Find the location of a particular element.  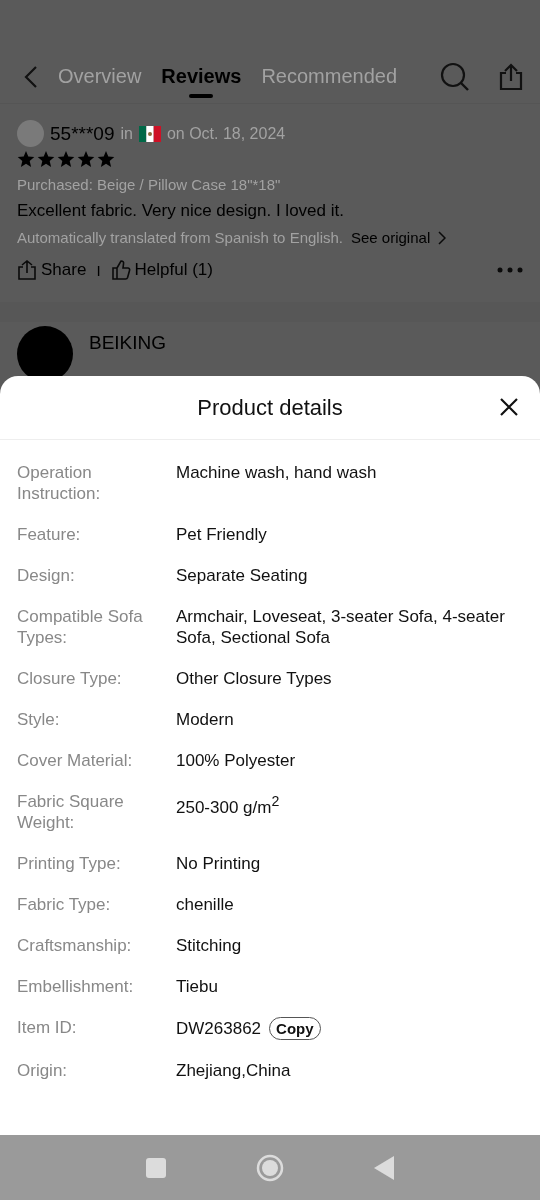

nav-tab: Recommended is located at coordinates (329, 76).